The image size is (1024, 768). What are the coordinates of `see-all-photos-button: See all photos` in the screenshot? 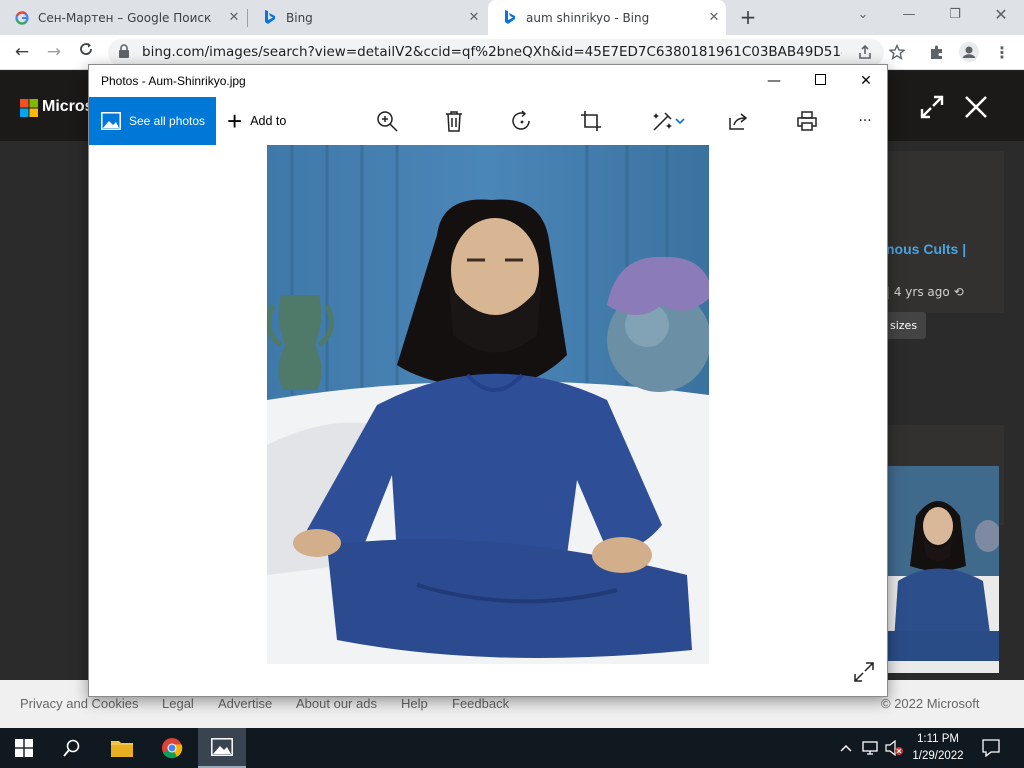 It's located at (152, 121).